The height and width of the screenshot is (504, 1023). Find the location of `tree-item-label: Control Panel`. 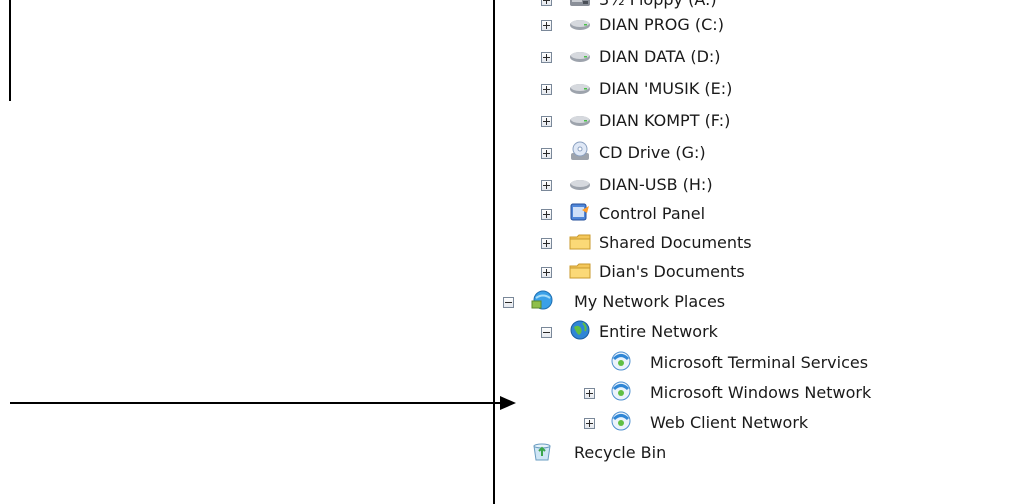

tree-item-label: Control Panel is located at coordinates (652, 213).